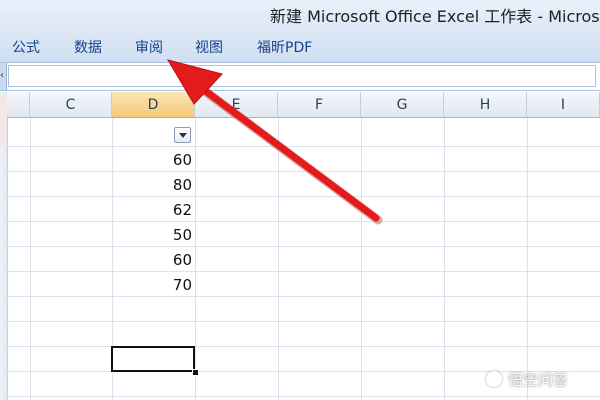 The width and height of the screenshot is (600, 400). What do you see at coordinates (153, 359) in the screenshot?
I see `active-cell-selection` at bounding box center [153, 359].